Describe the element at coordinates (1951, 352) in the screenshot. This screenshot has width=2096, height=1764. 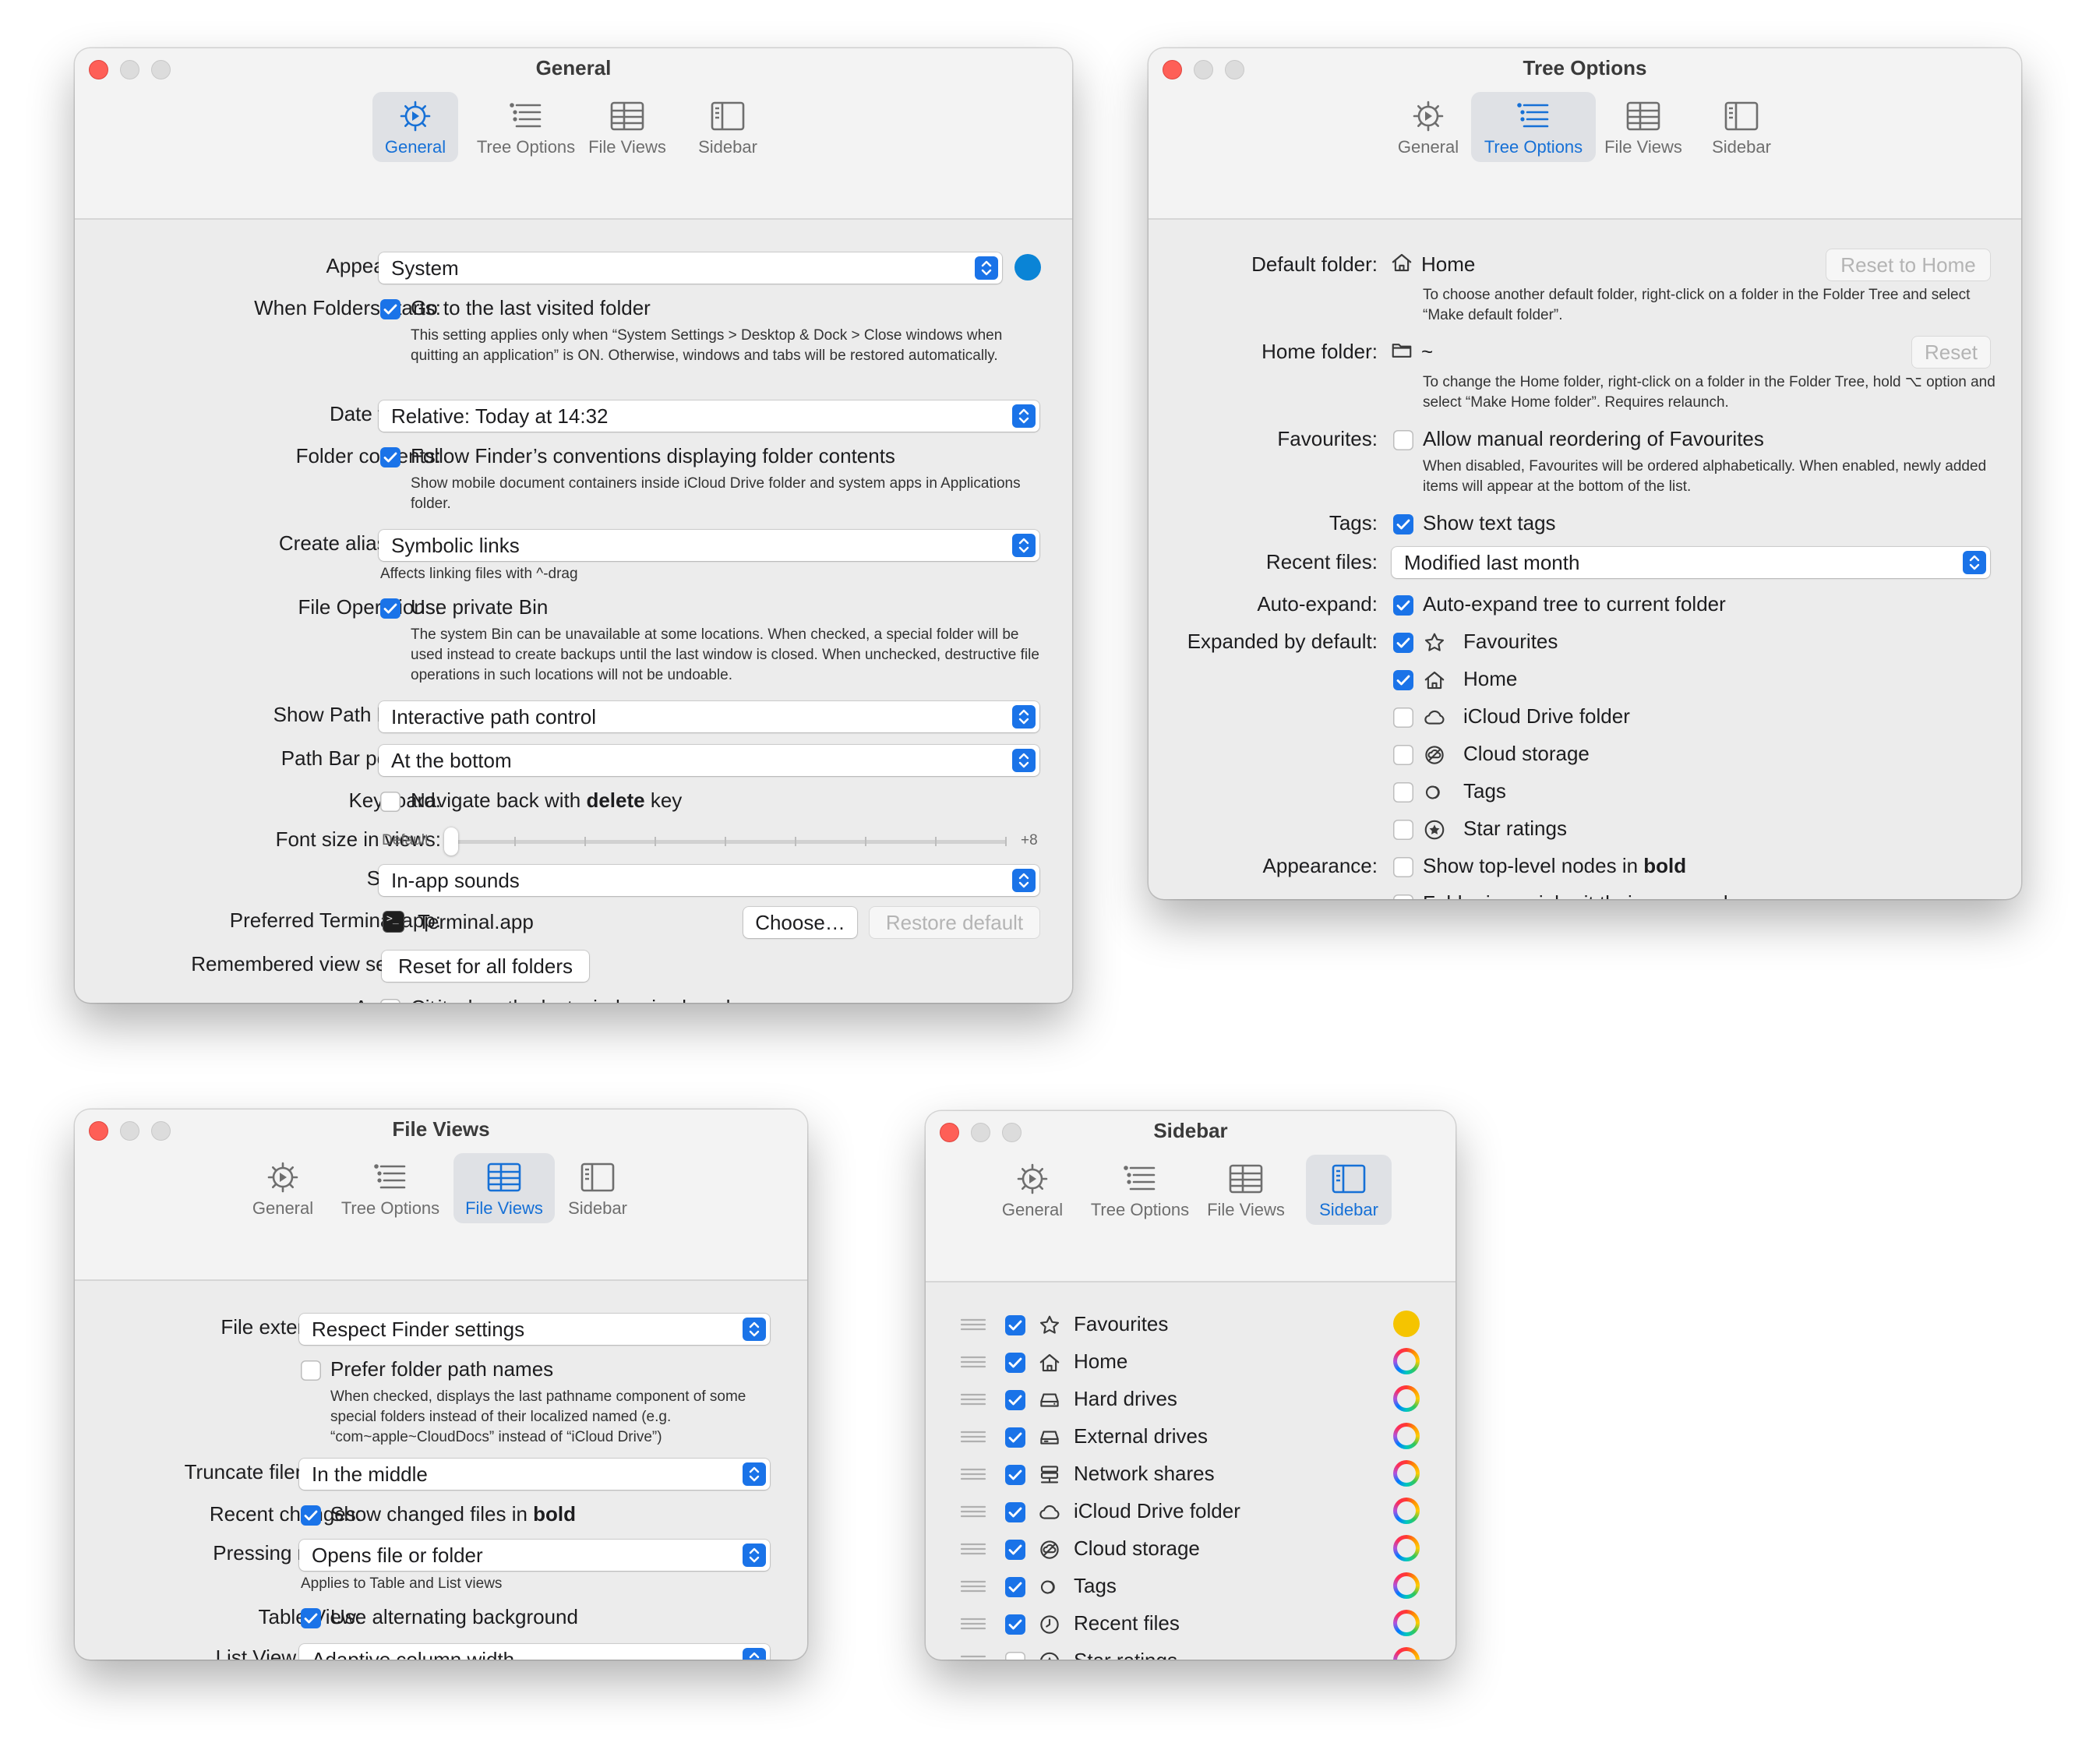
I see `reset-home-folder-button: Reset` at that location.